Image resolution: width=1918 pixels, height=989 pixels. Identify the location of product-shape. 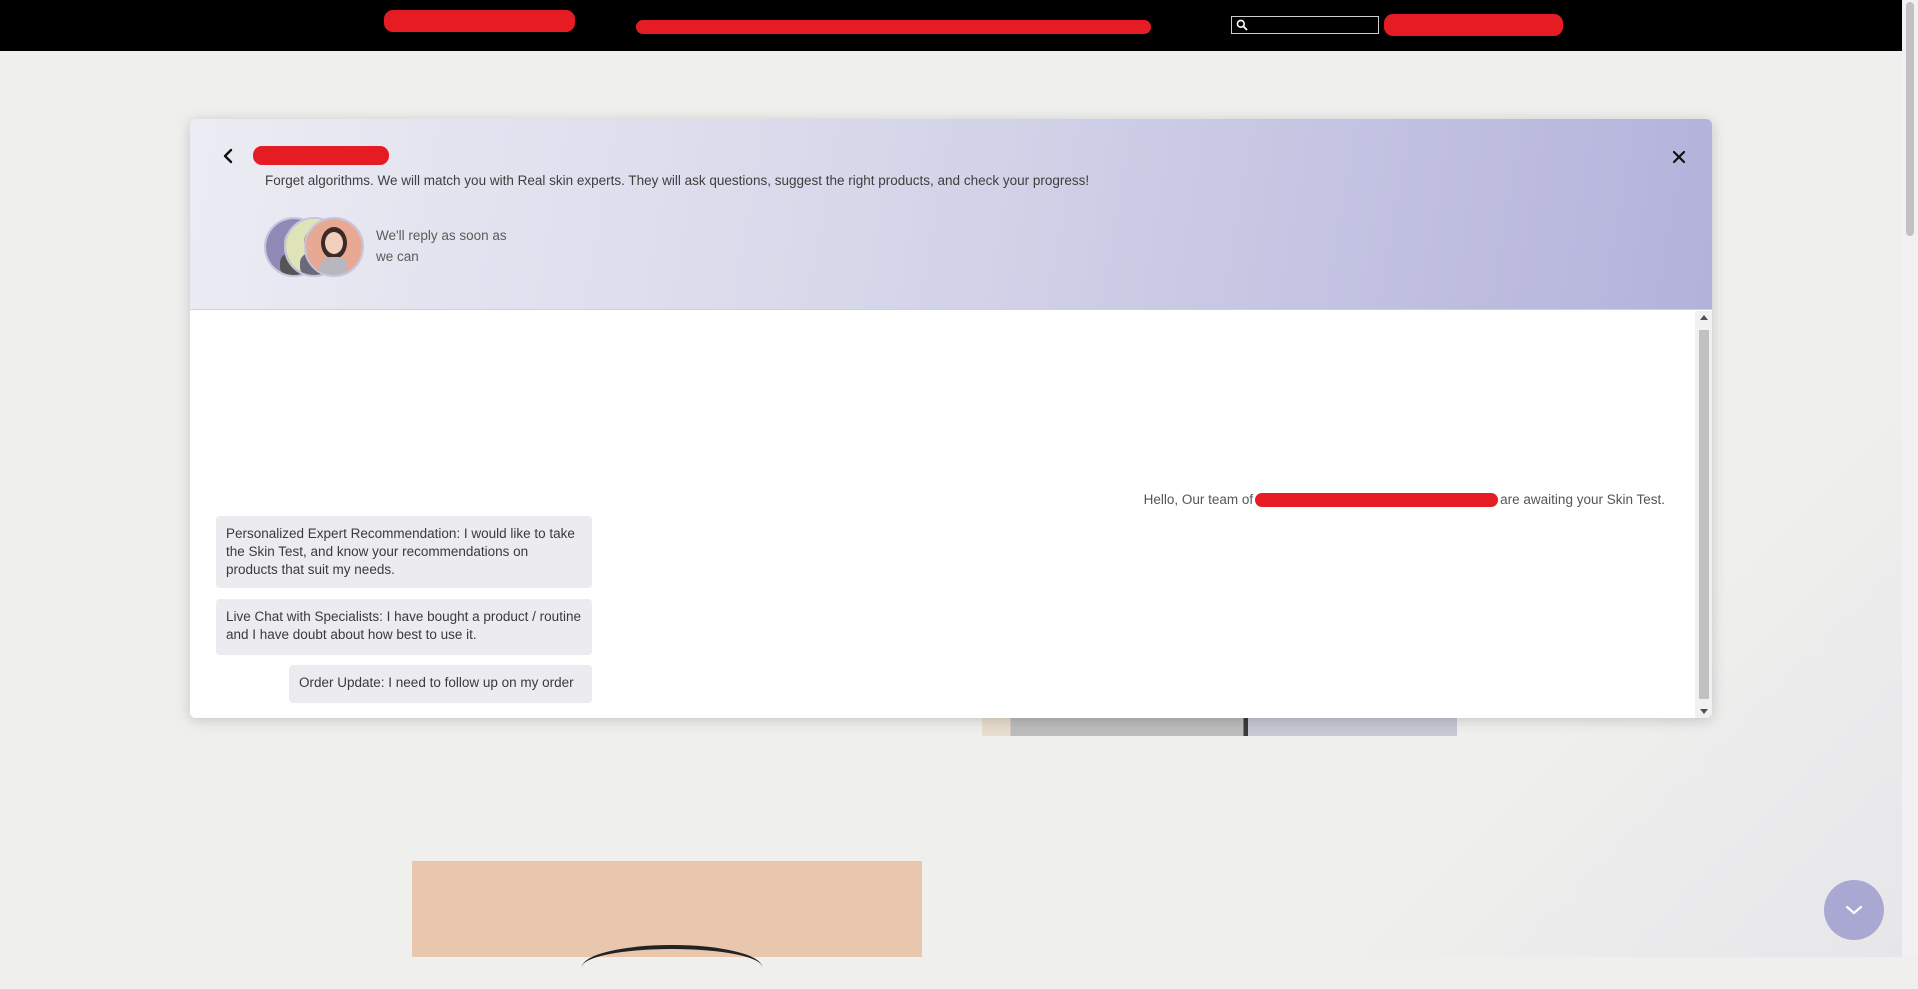
(672, 967).